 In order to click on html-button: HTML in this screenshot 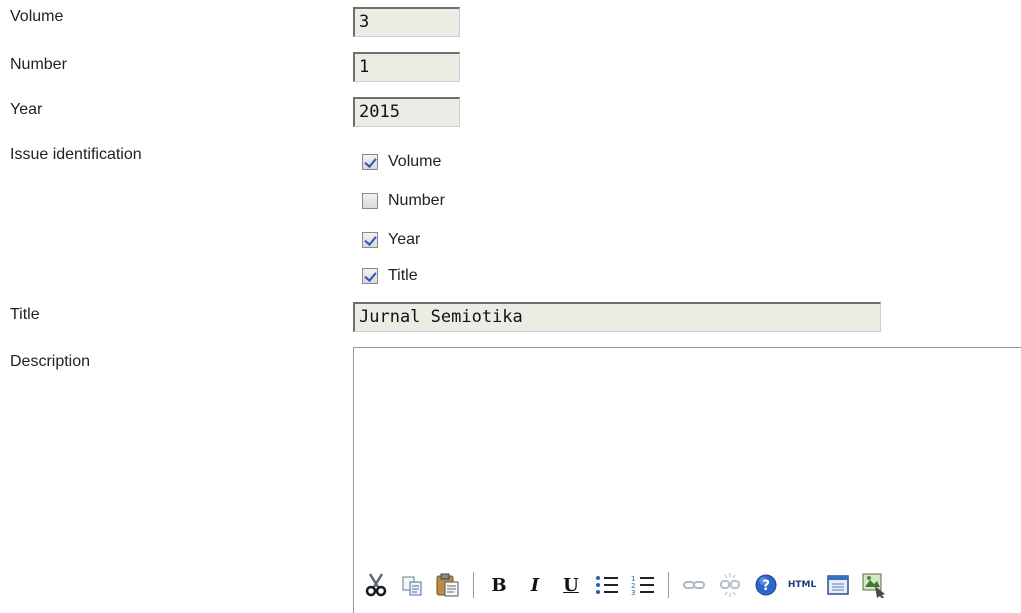, I will do `click(802, 585)`.